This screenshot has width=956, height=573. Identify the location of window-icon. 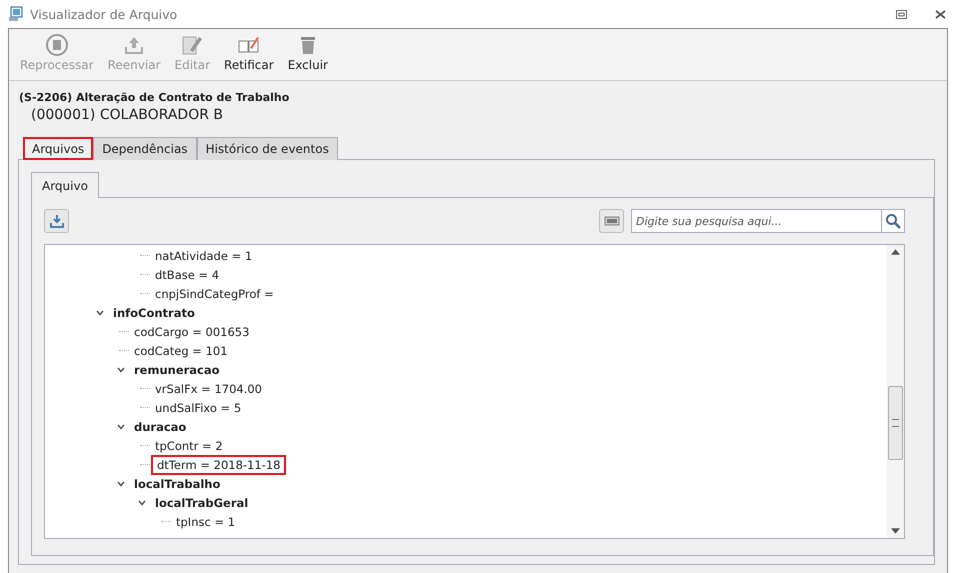
(16, 14).